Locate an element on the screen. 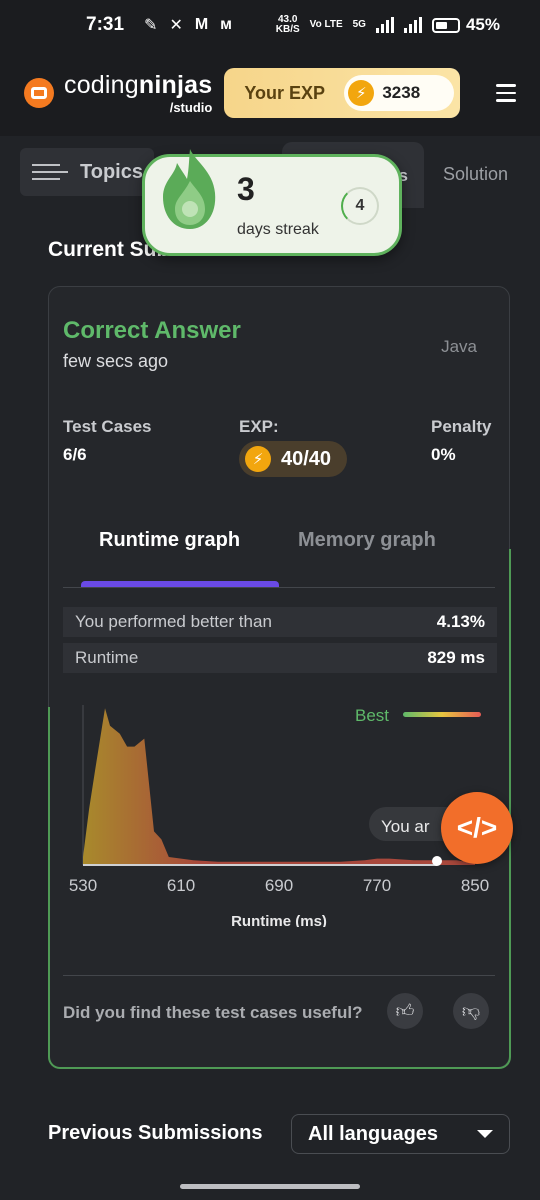 This screenshot has height=1200, width=540. submission-time: few secs ago is located at coordinates (116, 361).